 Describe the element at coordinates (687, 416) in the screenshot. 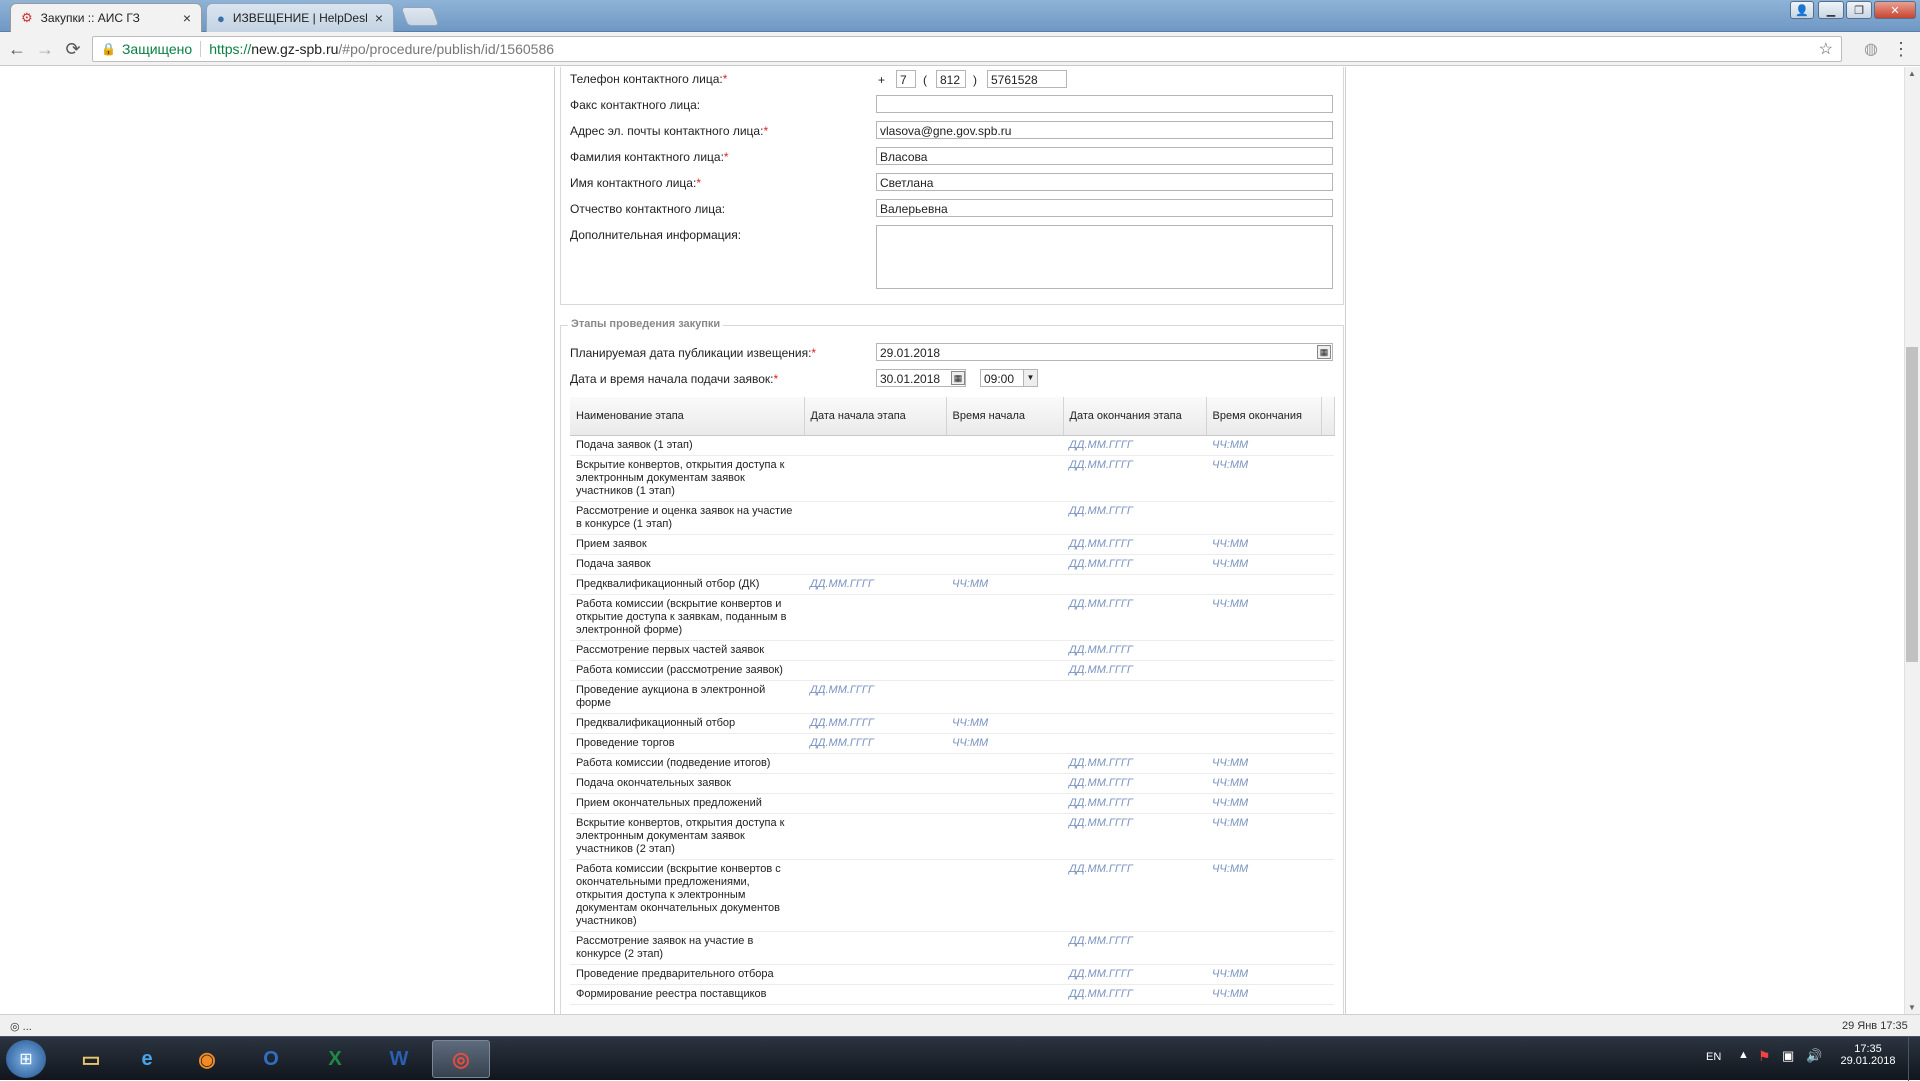

I see `col-stage-name: Наименование этапа` at that location.